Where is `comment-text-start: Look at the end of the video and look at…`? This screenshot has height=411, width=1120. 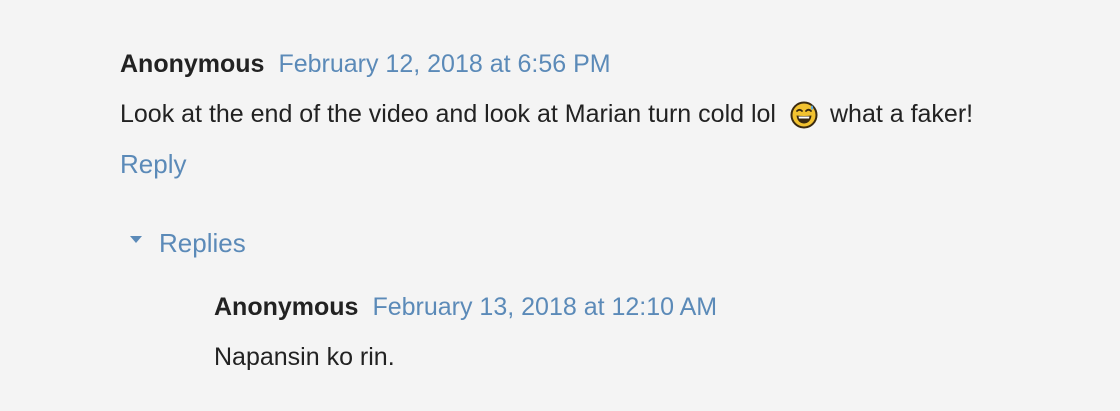
comment-text-start: Look at the end of the video and look at… is located at coordinates (448, 114).